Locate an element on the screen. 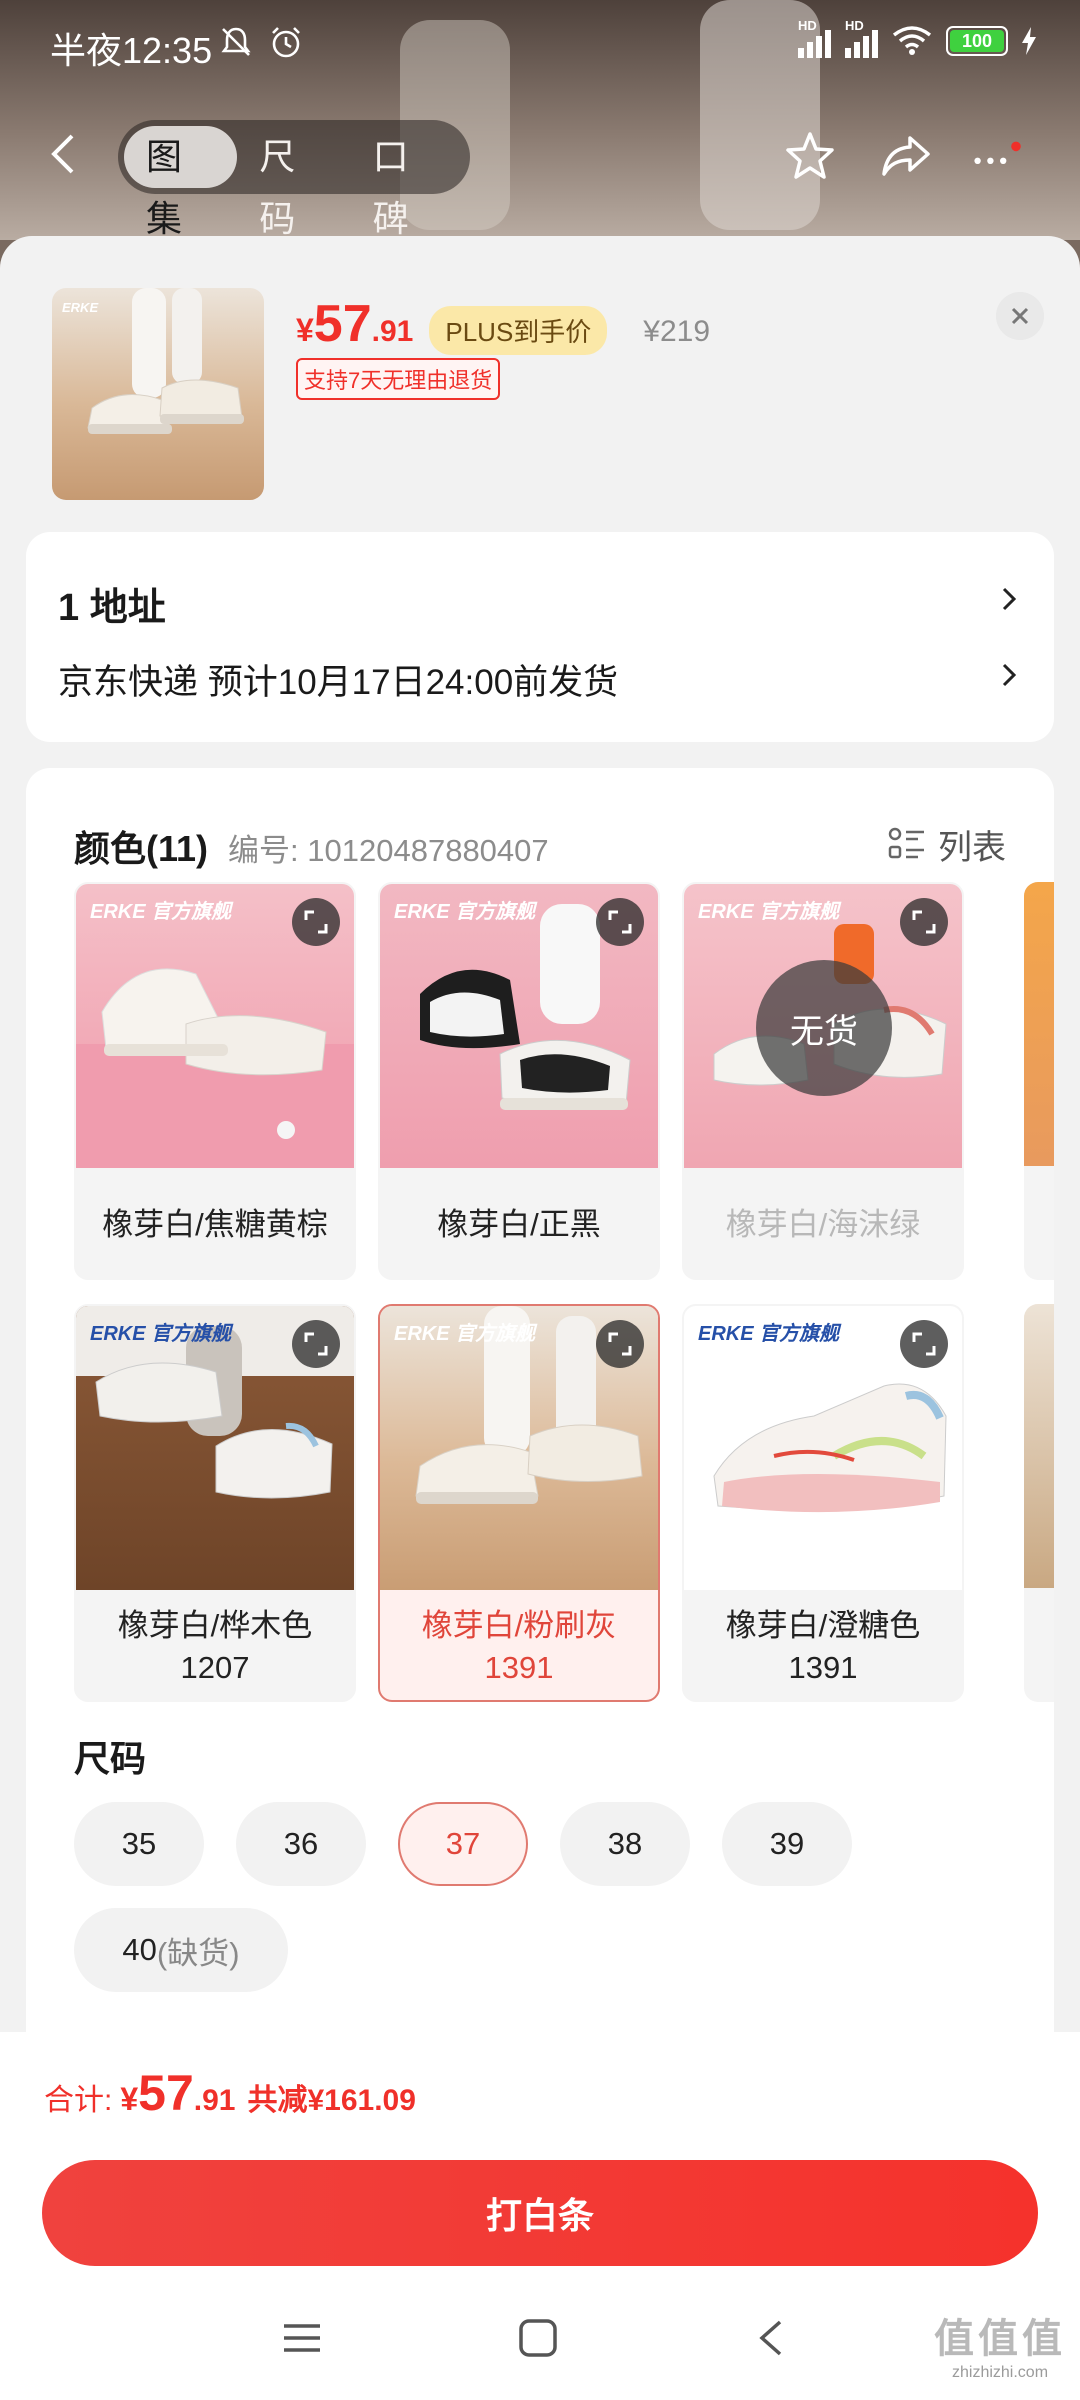  size-label: 37 is located at coordinates (463, 1843).